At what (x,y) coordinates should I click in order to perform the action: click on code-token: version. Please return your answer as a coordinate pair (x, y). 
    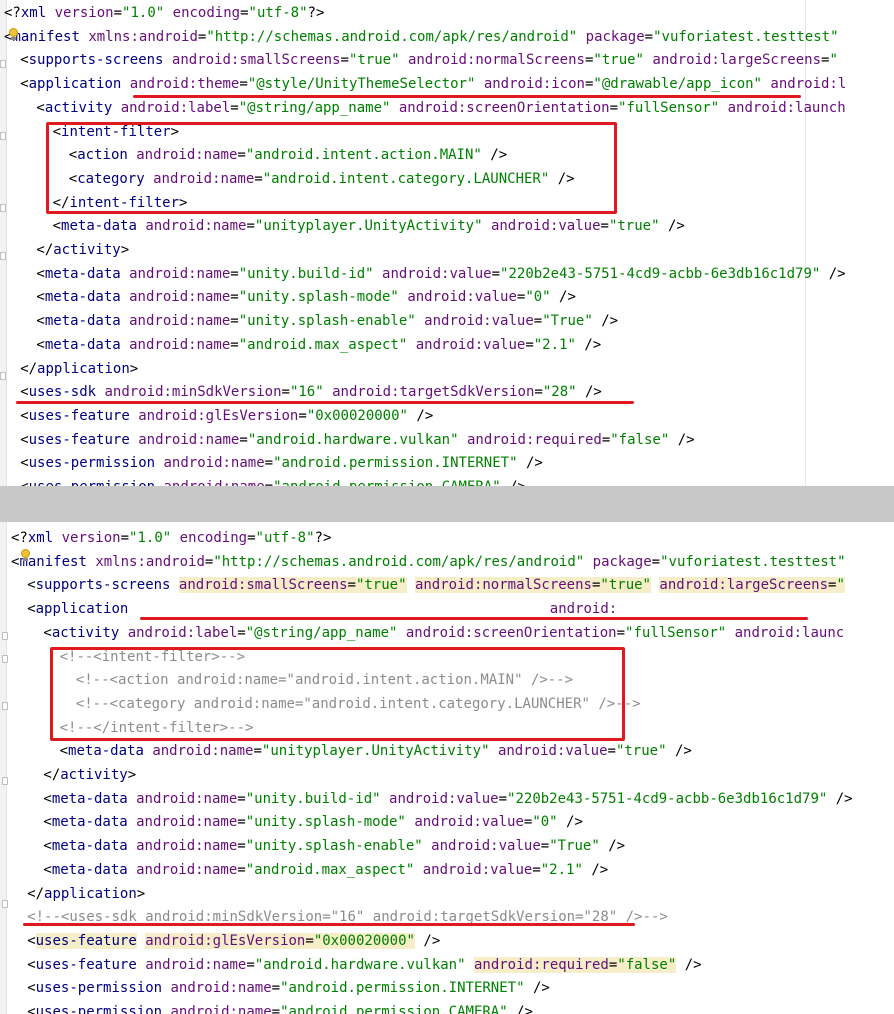
    Looking at the image, I should click on (91, 538).